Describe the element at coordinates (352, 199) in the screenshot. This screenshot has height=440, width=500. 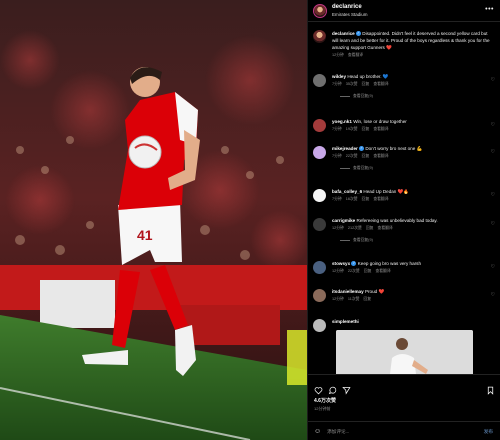
I see `comment-likes: 16次赞` at that location.